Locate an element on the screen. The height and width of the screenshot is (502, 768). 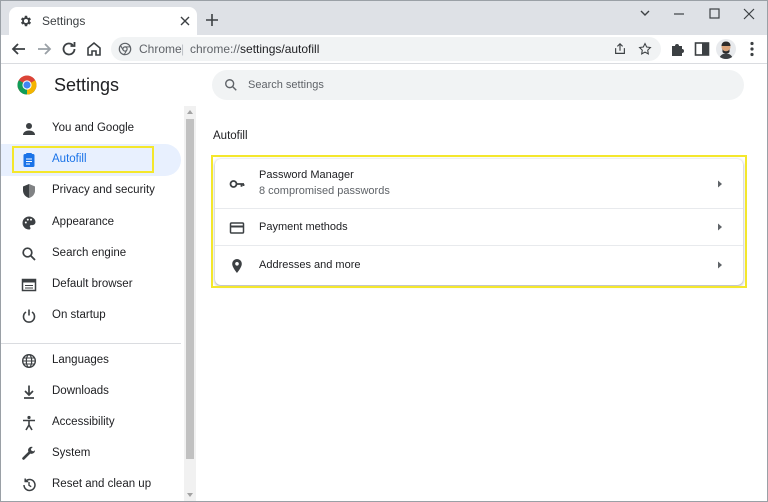
palette-icon is located at coordinates (29, 223).